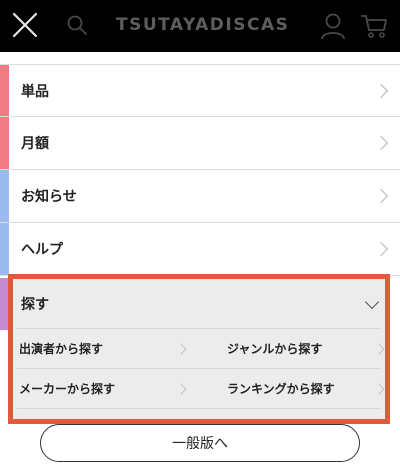 This screenshot has height=470, width=400. What do you see at coordinates (49, 197) in the screenshot?
I see `menu-item-label: お知らせ` at bounding box center [49, 197].